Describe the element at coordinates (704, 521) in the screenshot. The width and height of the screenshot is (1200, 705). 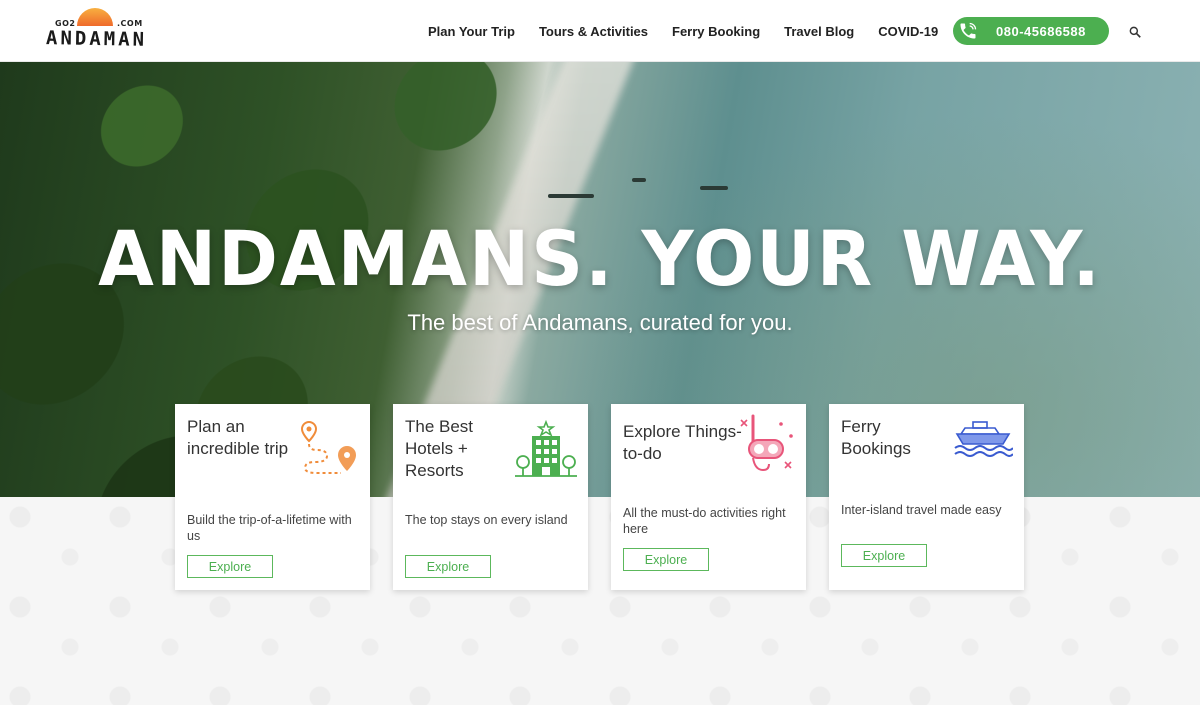
I see `card-description: All the must-do activities right here` at that location.